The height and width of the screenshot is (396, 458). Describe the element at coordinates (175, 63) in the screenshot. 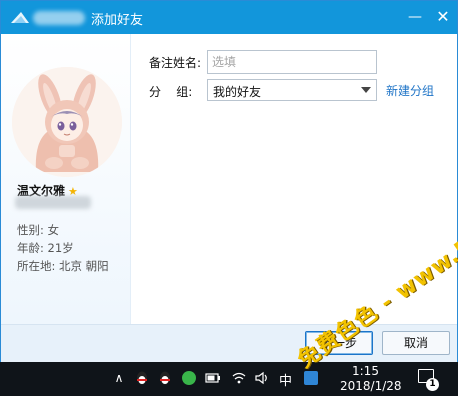

I see `remark-label: 备注姓名:` at that location.